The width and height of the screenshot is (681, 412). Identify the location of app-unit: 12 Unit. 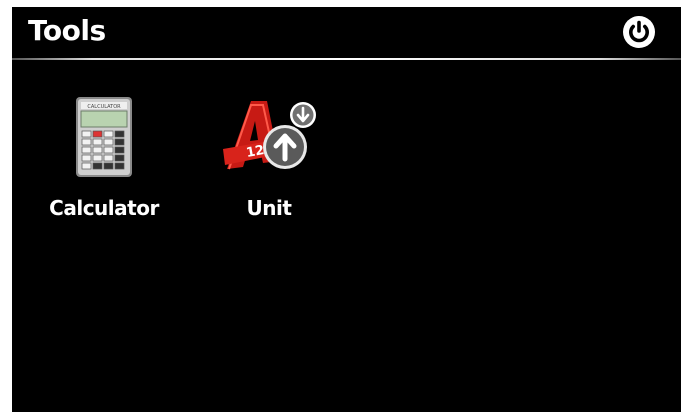
(269, 161).